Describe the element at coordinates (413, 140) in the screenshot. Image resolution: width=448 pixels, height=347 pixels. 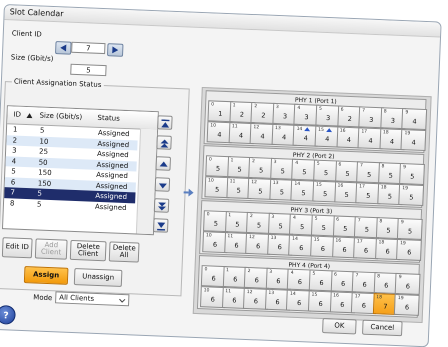
I see `slot-cell: 19 4` at that location.